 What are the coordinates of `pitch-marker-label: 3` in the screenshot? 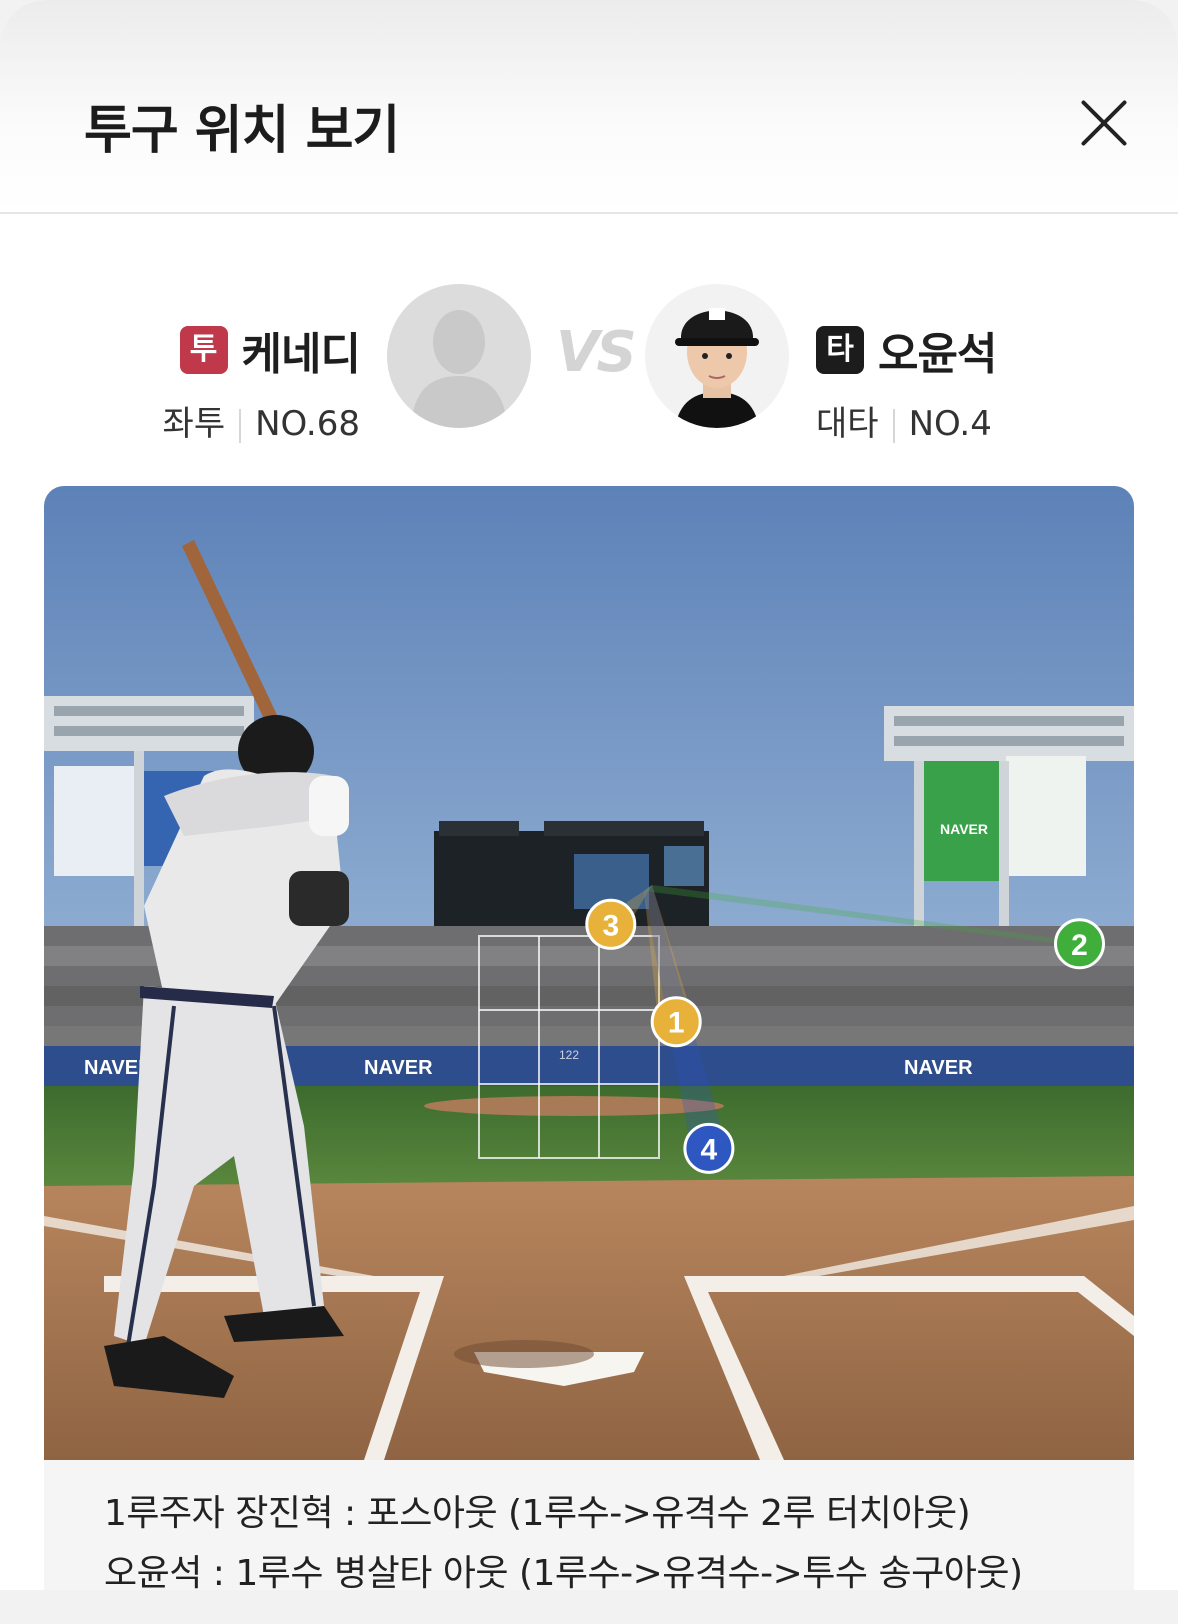 It's located at (610, 925).